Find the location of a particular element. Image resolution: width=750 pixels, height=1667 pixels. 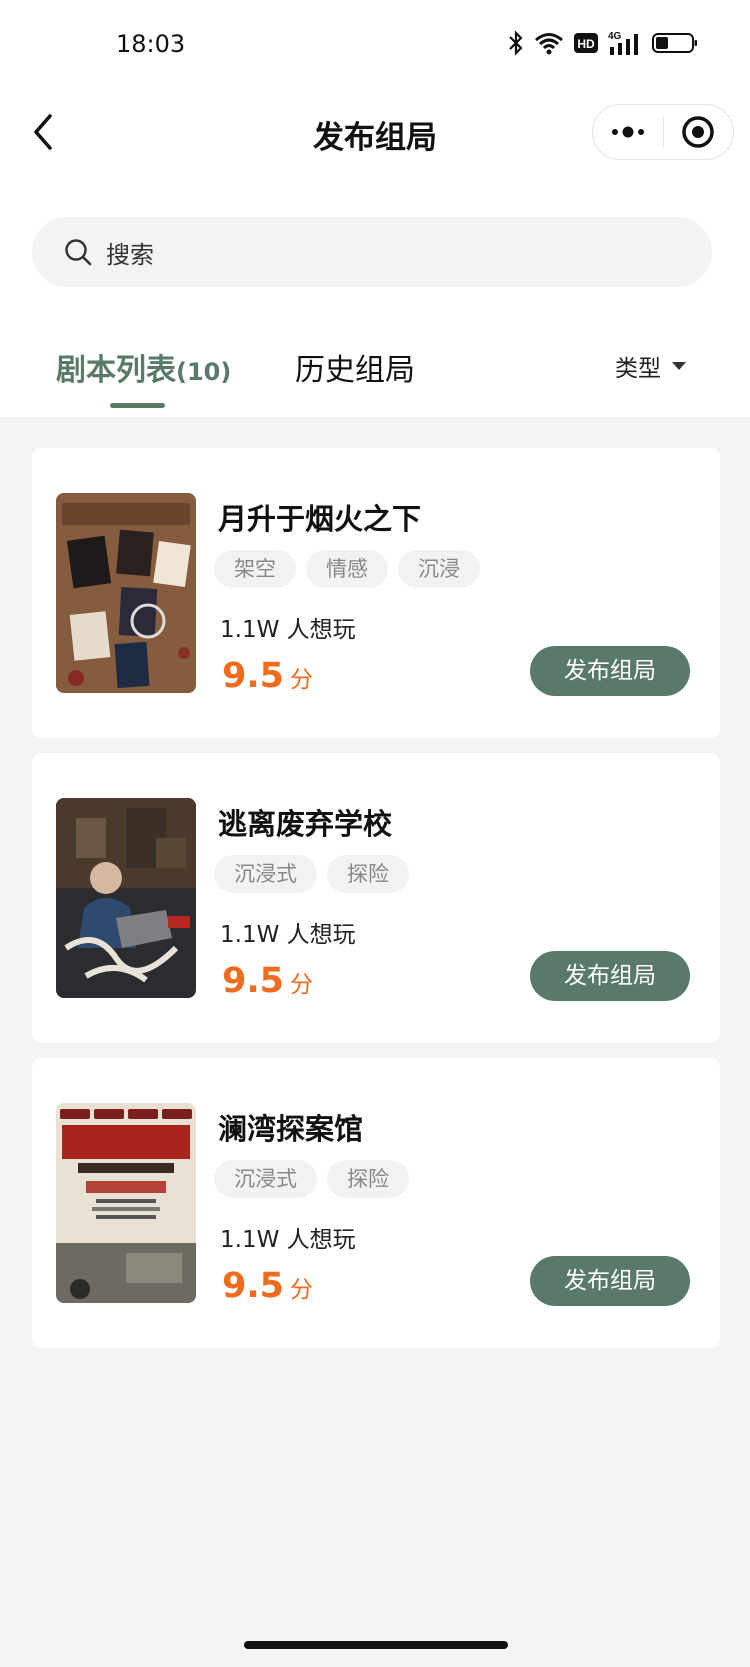

script-title: 月升于烟火之下 is located at coordinates (320, 519).